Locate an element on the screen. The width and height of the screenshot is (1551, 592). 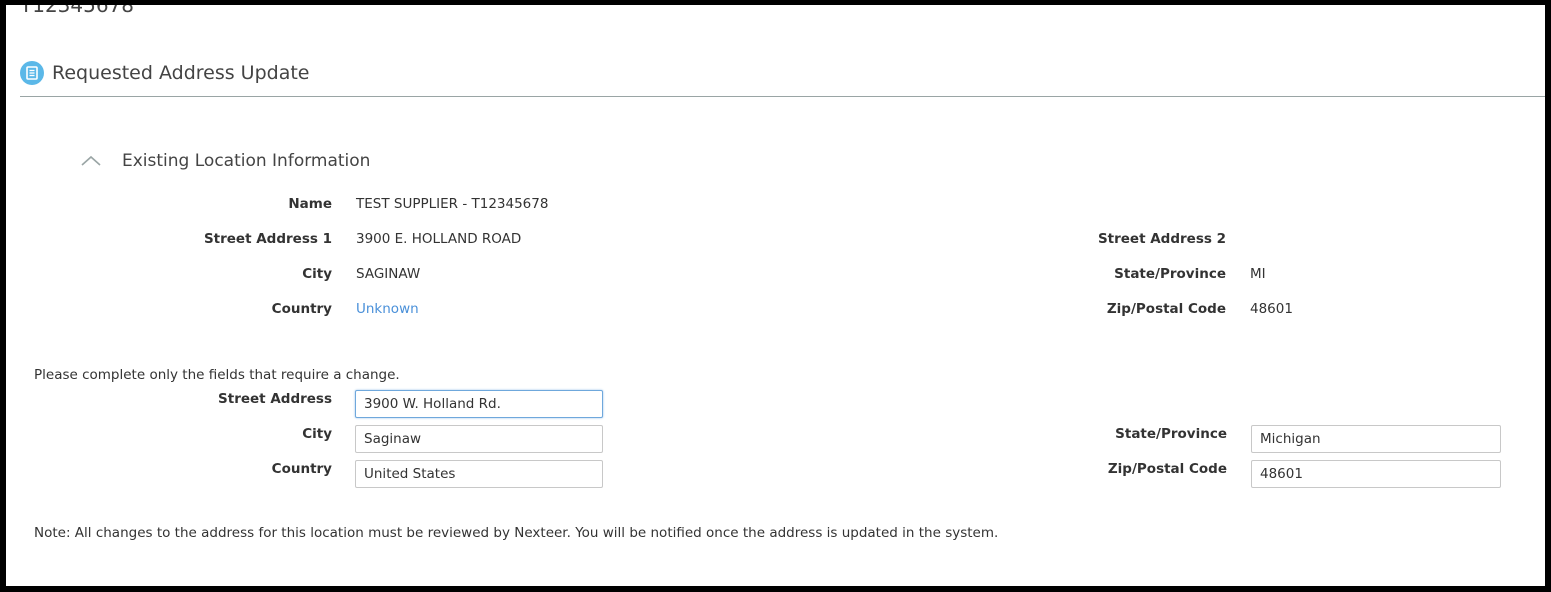
country-value-link: Unknown is located at coordinates (387, 309).